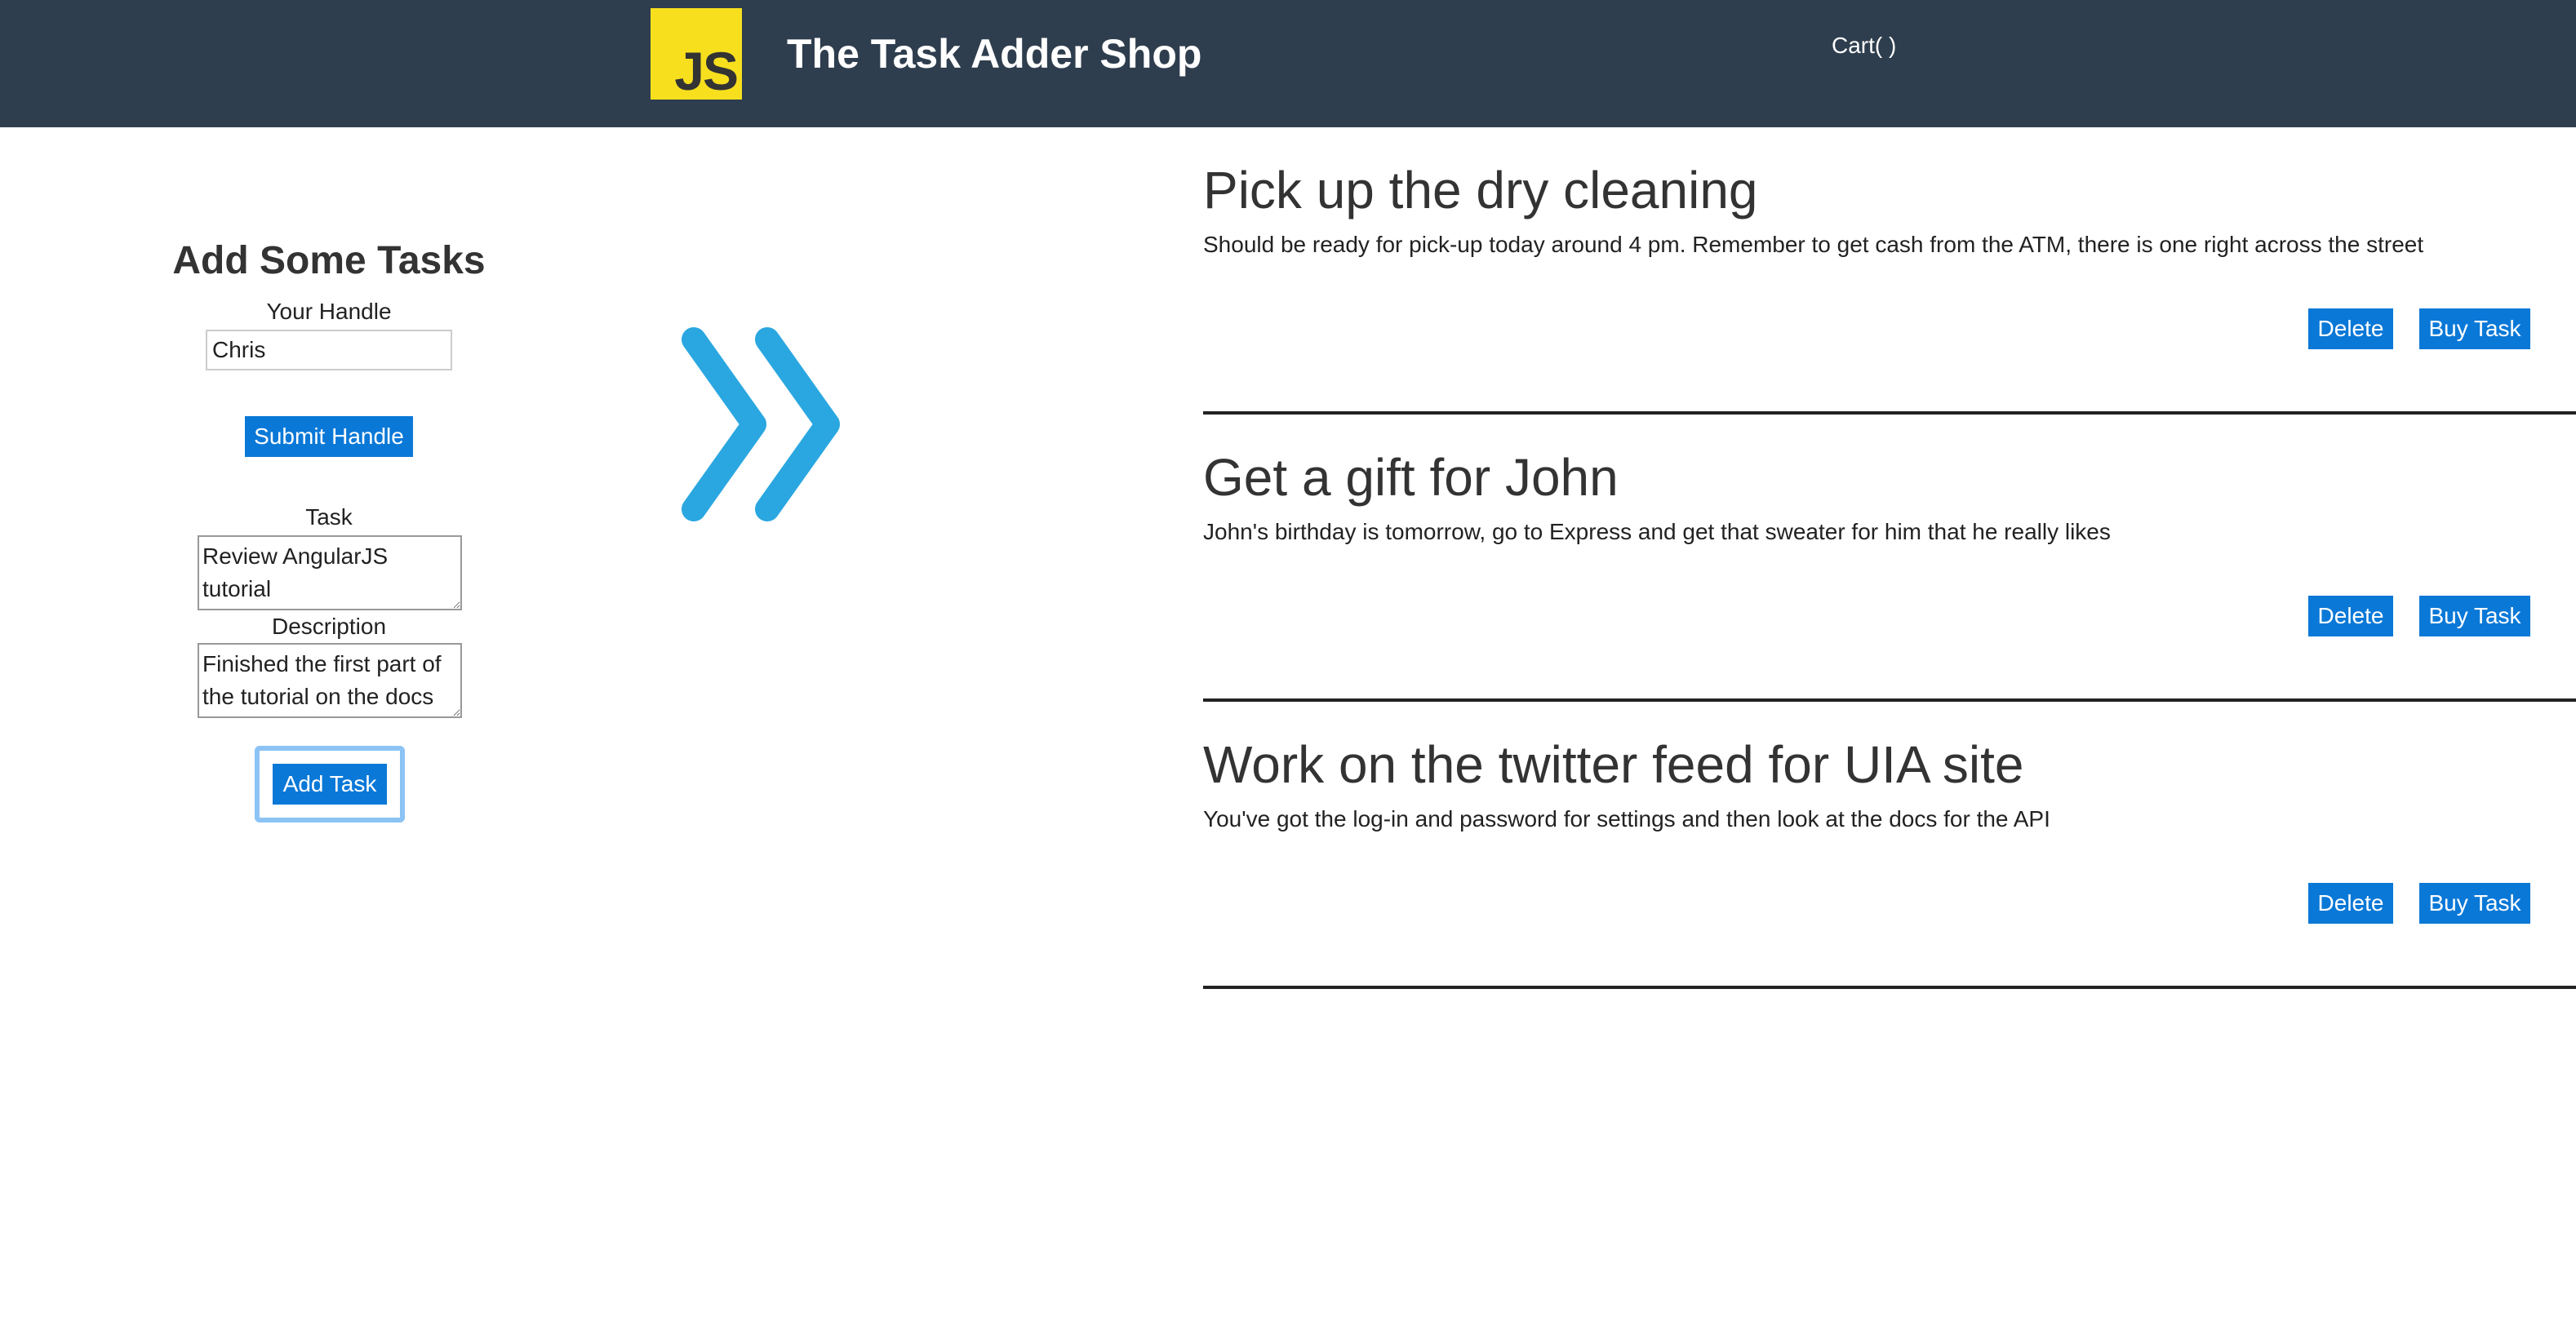 The image size is (2576, 1317). What do you see at coordinates (1288, 63) in the screenshot?
I see `top-nav-bar: JS The Task Adder Shop Cart( )` at bounding box center [1288, 63].